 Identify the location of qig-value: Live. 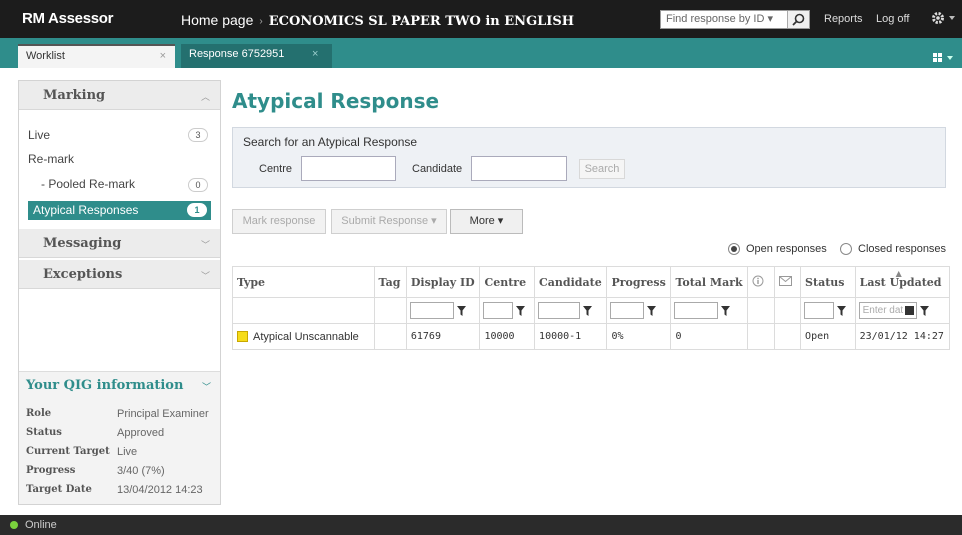
(127, 452).